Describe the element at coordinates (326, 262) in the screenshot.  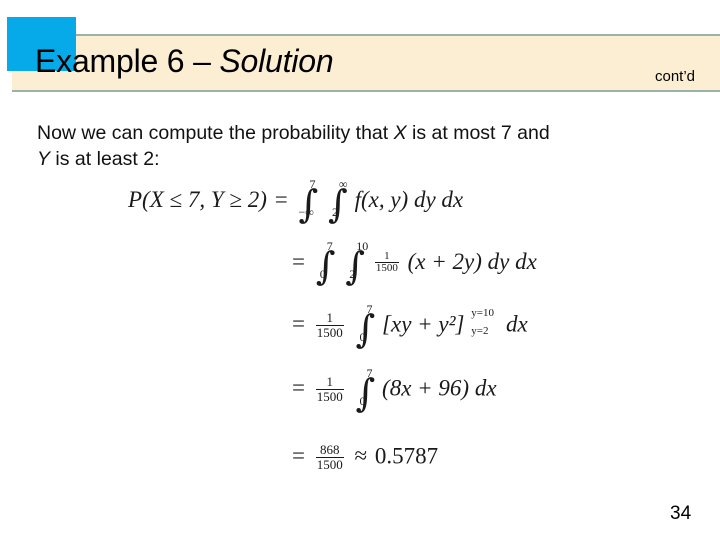
I see `integral-outer-2: ∫ 7 0` at that location.